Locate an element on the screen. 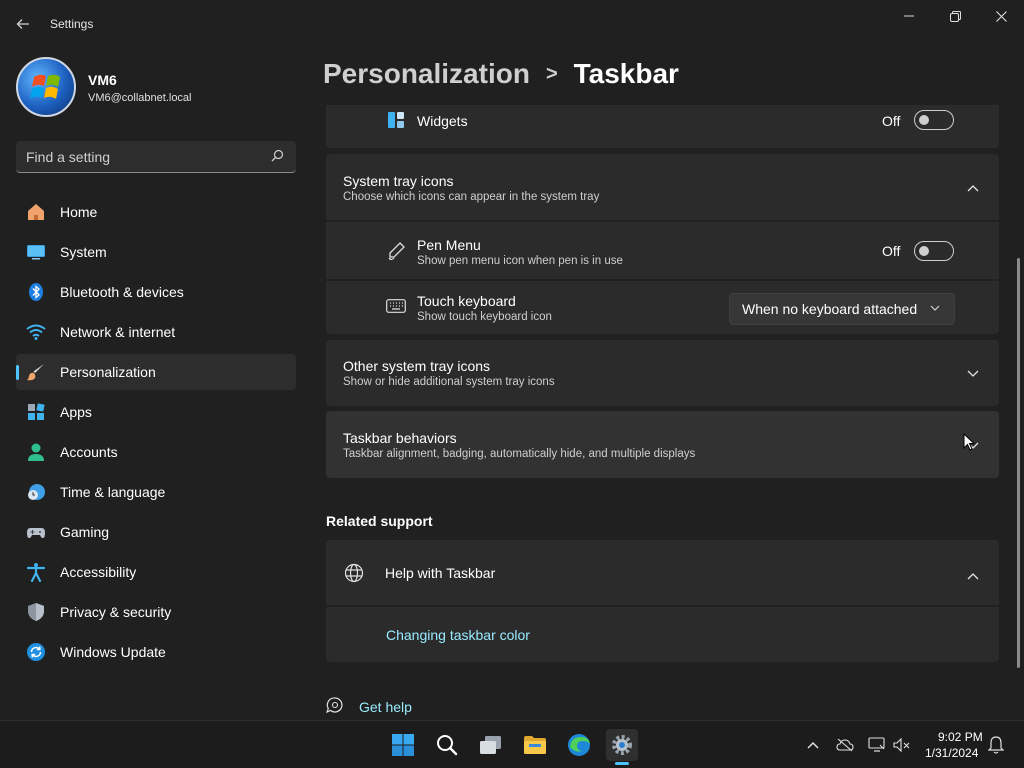 Image resolution: width=1024 pixels, height=768 pixels. sidebar-item-apps: Apps is located at coordinates (156, 412).